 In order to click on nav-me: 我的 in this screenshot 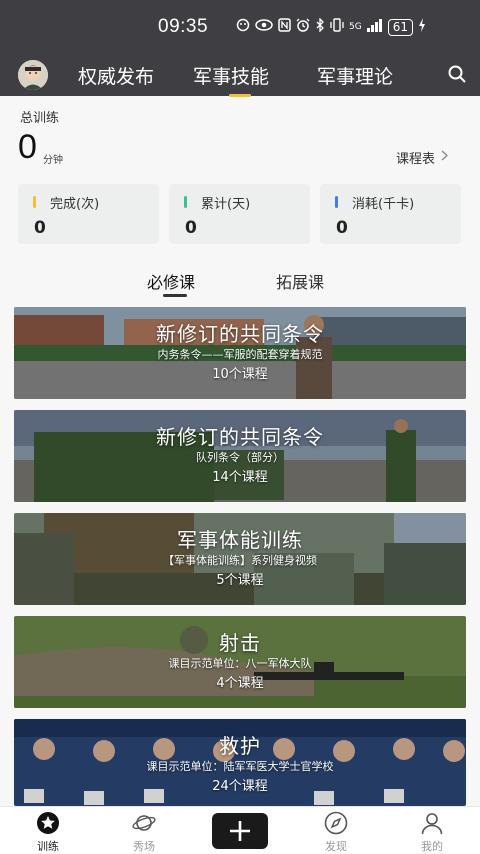, I will do `click(432, 830)`.